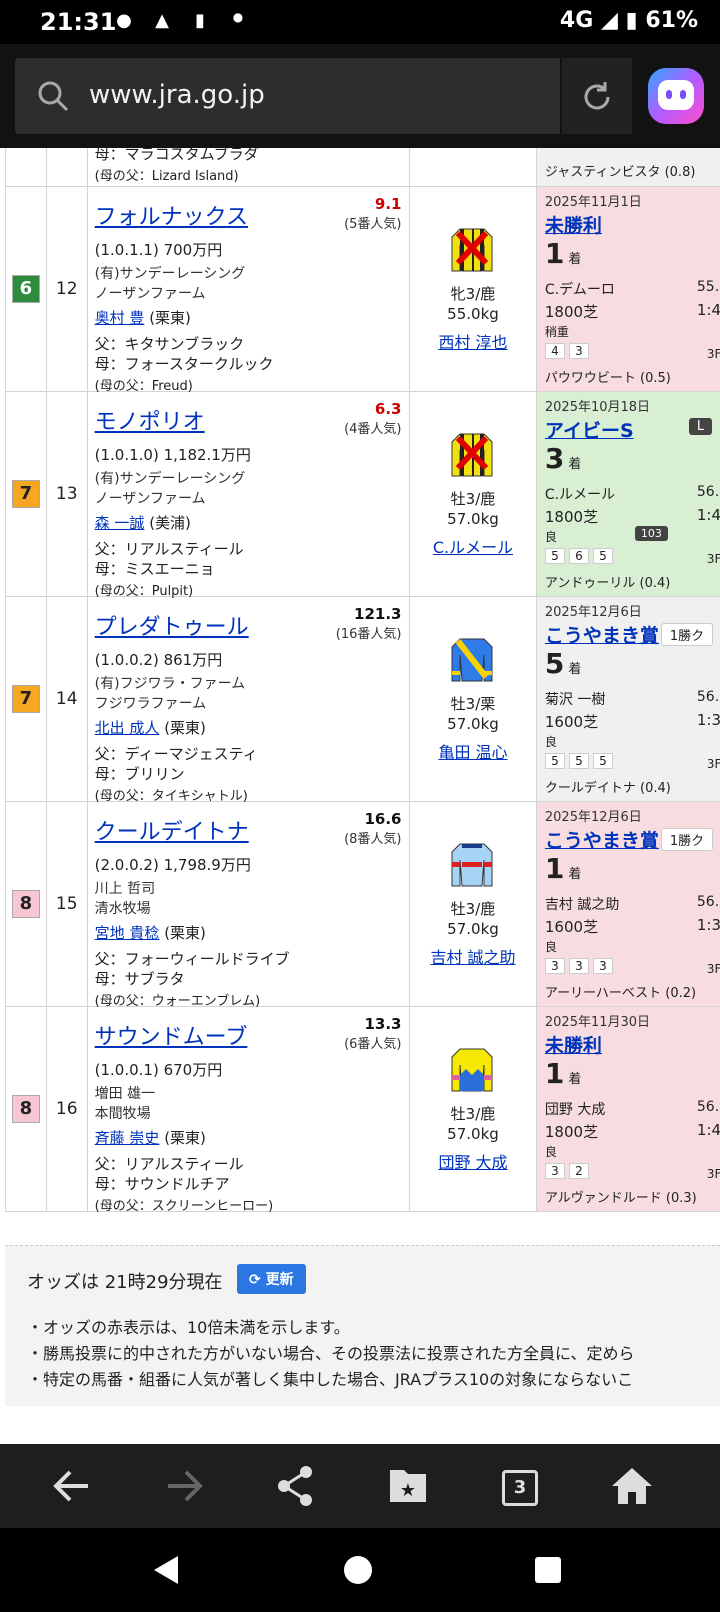 The image size is (720, 1612). What do you see at coordinates (520, 1486) in the screenshot?
I see `tabs-button: 3` at bounding box center [520, 1486].